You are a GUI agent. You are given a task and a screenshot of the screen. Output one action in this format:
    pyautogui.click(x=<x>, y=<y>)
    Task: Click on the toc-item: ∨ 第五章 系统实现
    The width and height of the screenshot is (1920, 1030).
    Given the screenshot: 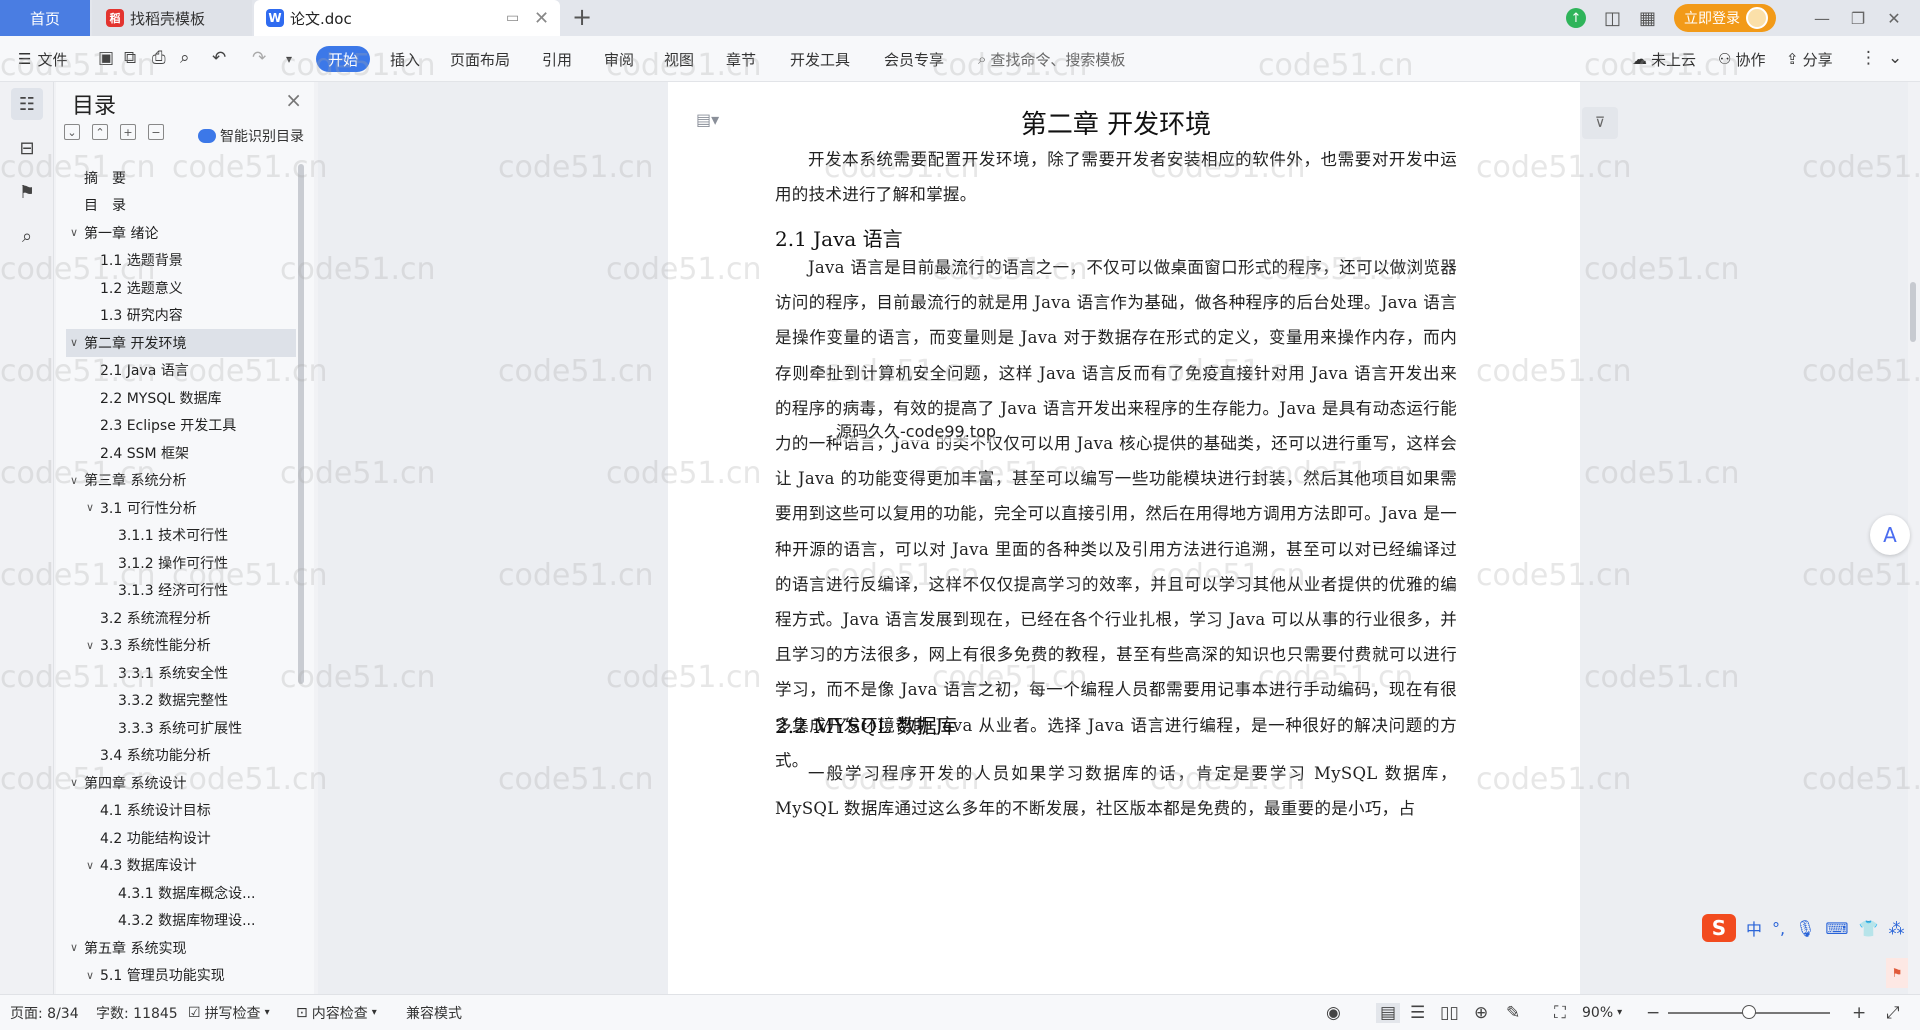 What is the action you would take?
    pyautogui.click(x=181, y=948)
    